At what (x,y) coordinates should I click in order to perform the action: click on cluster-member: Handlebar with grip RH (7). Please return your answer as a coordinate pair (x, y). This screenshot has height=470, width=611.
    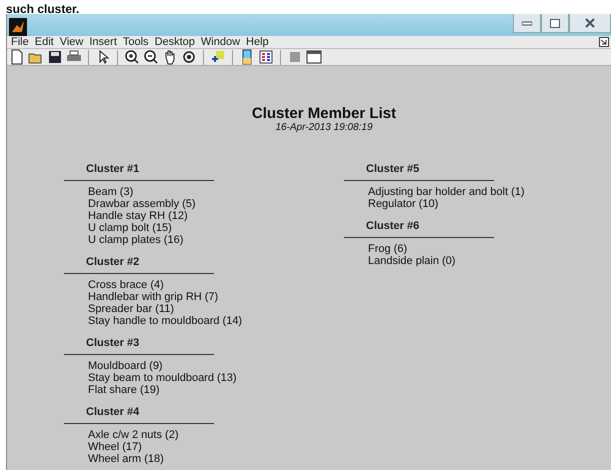
    Looking at the image, I should click on (153, 297).